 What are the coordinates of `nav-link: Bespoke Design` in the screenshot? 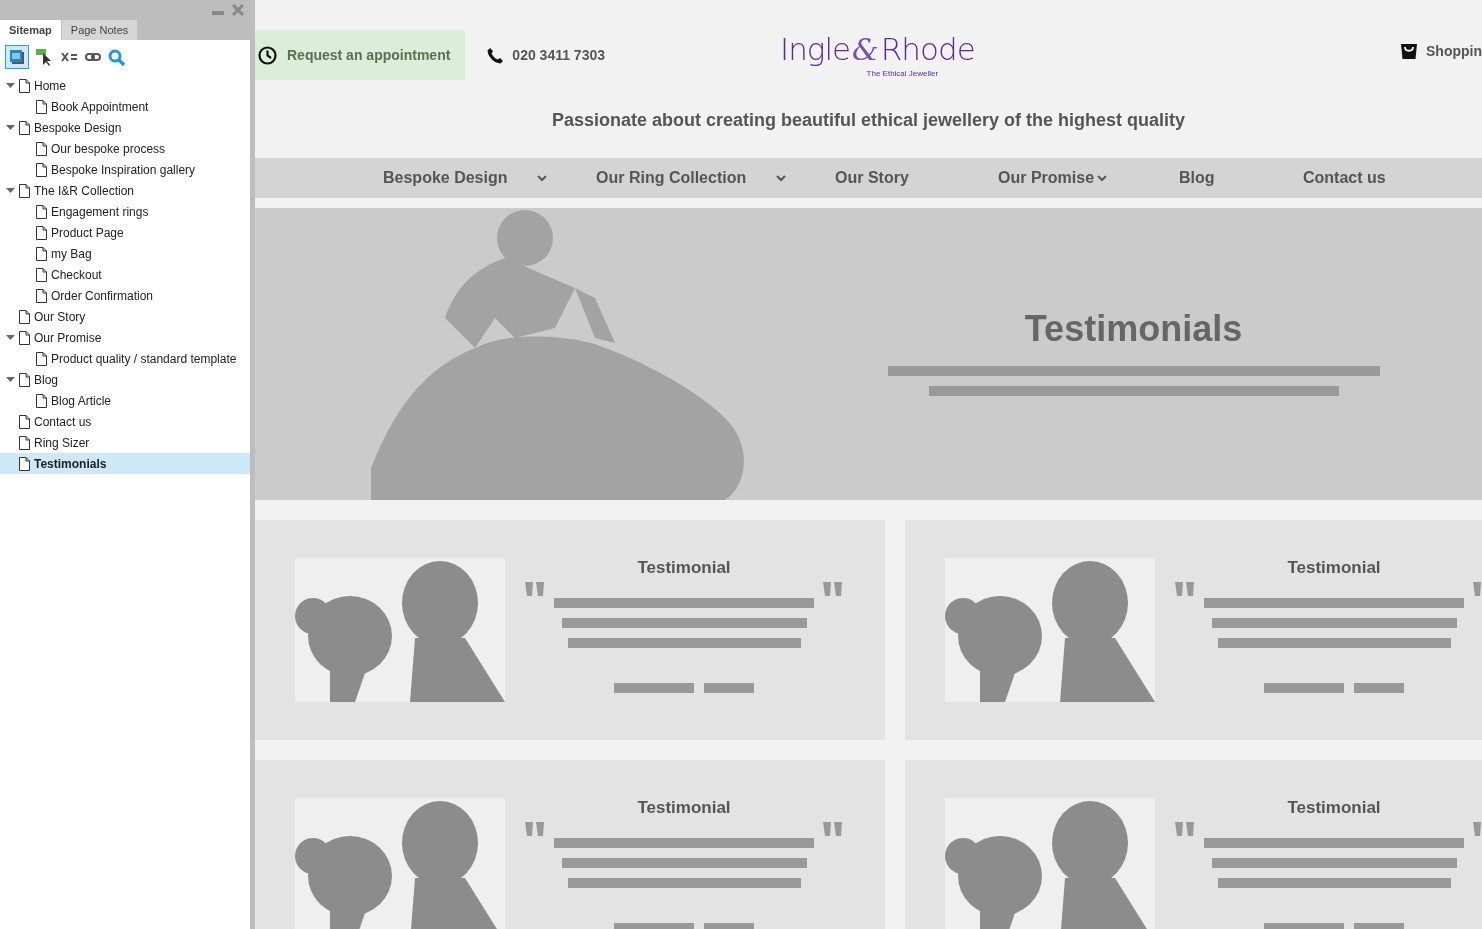 It's located at (489, 178).